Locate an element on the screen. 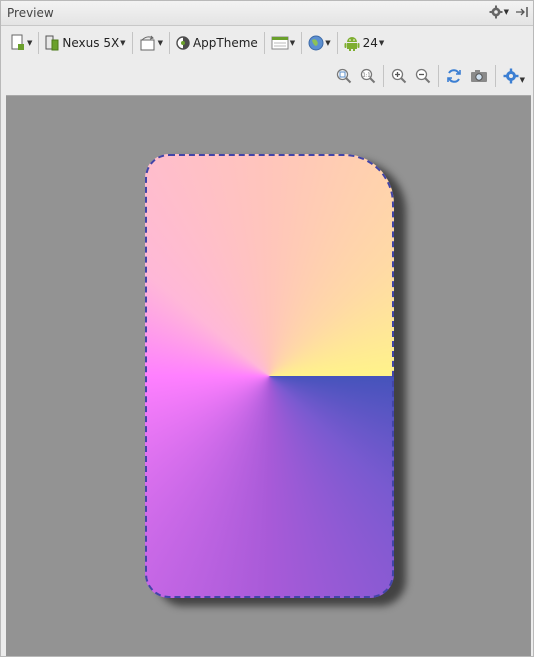  layout-variants-selector: ▼ is located at coordinates (283, 43).